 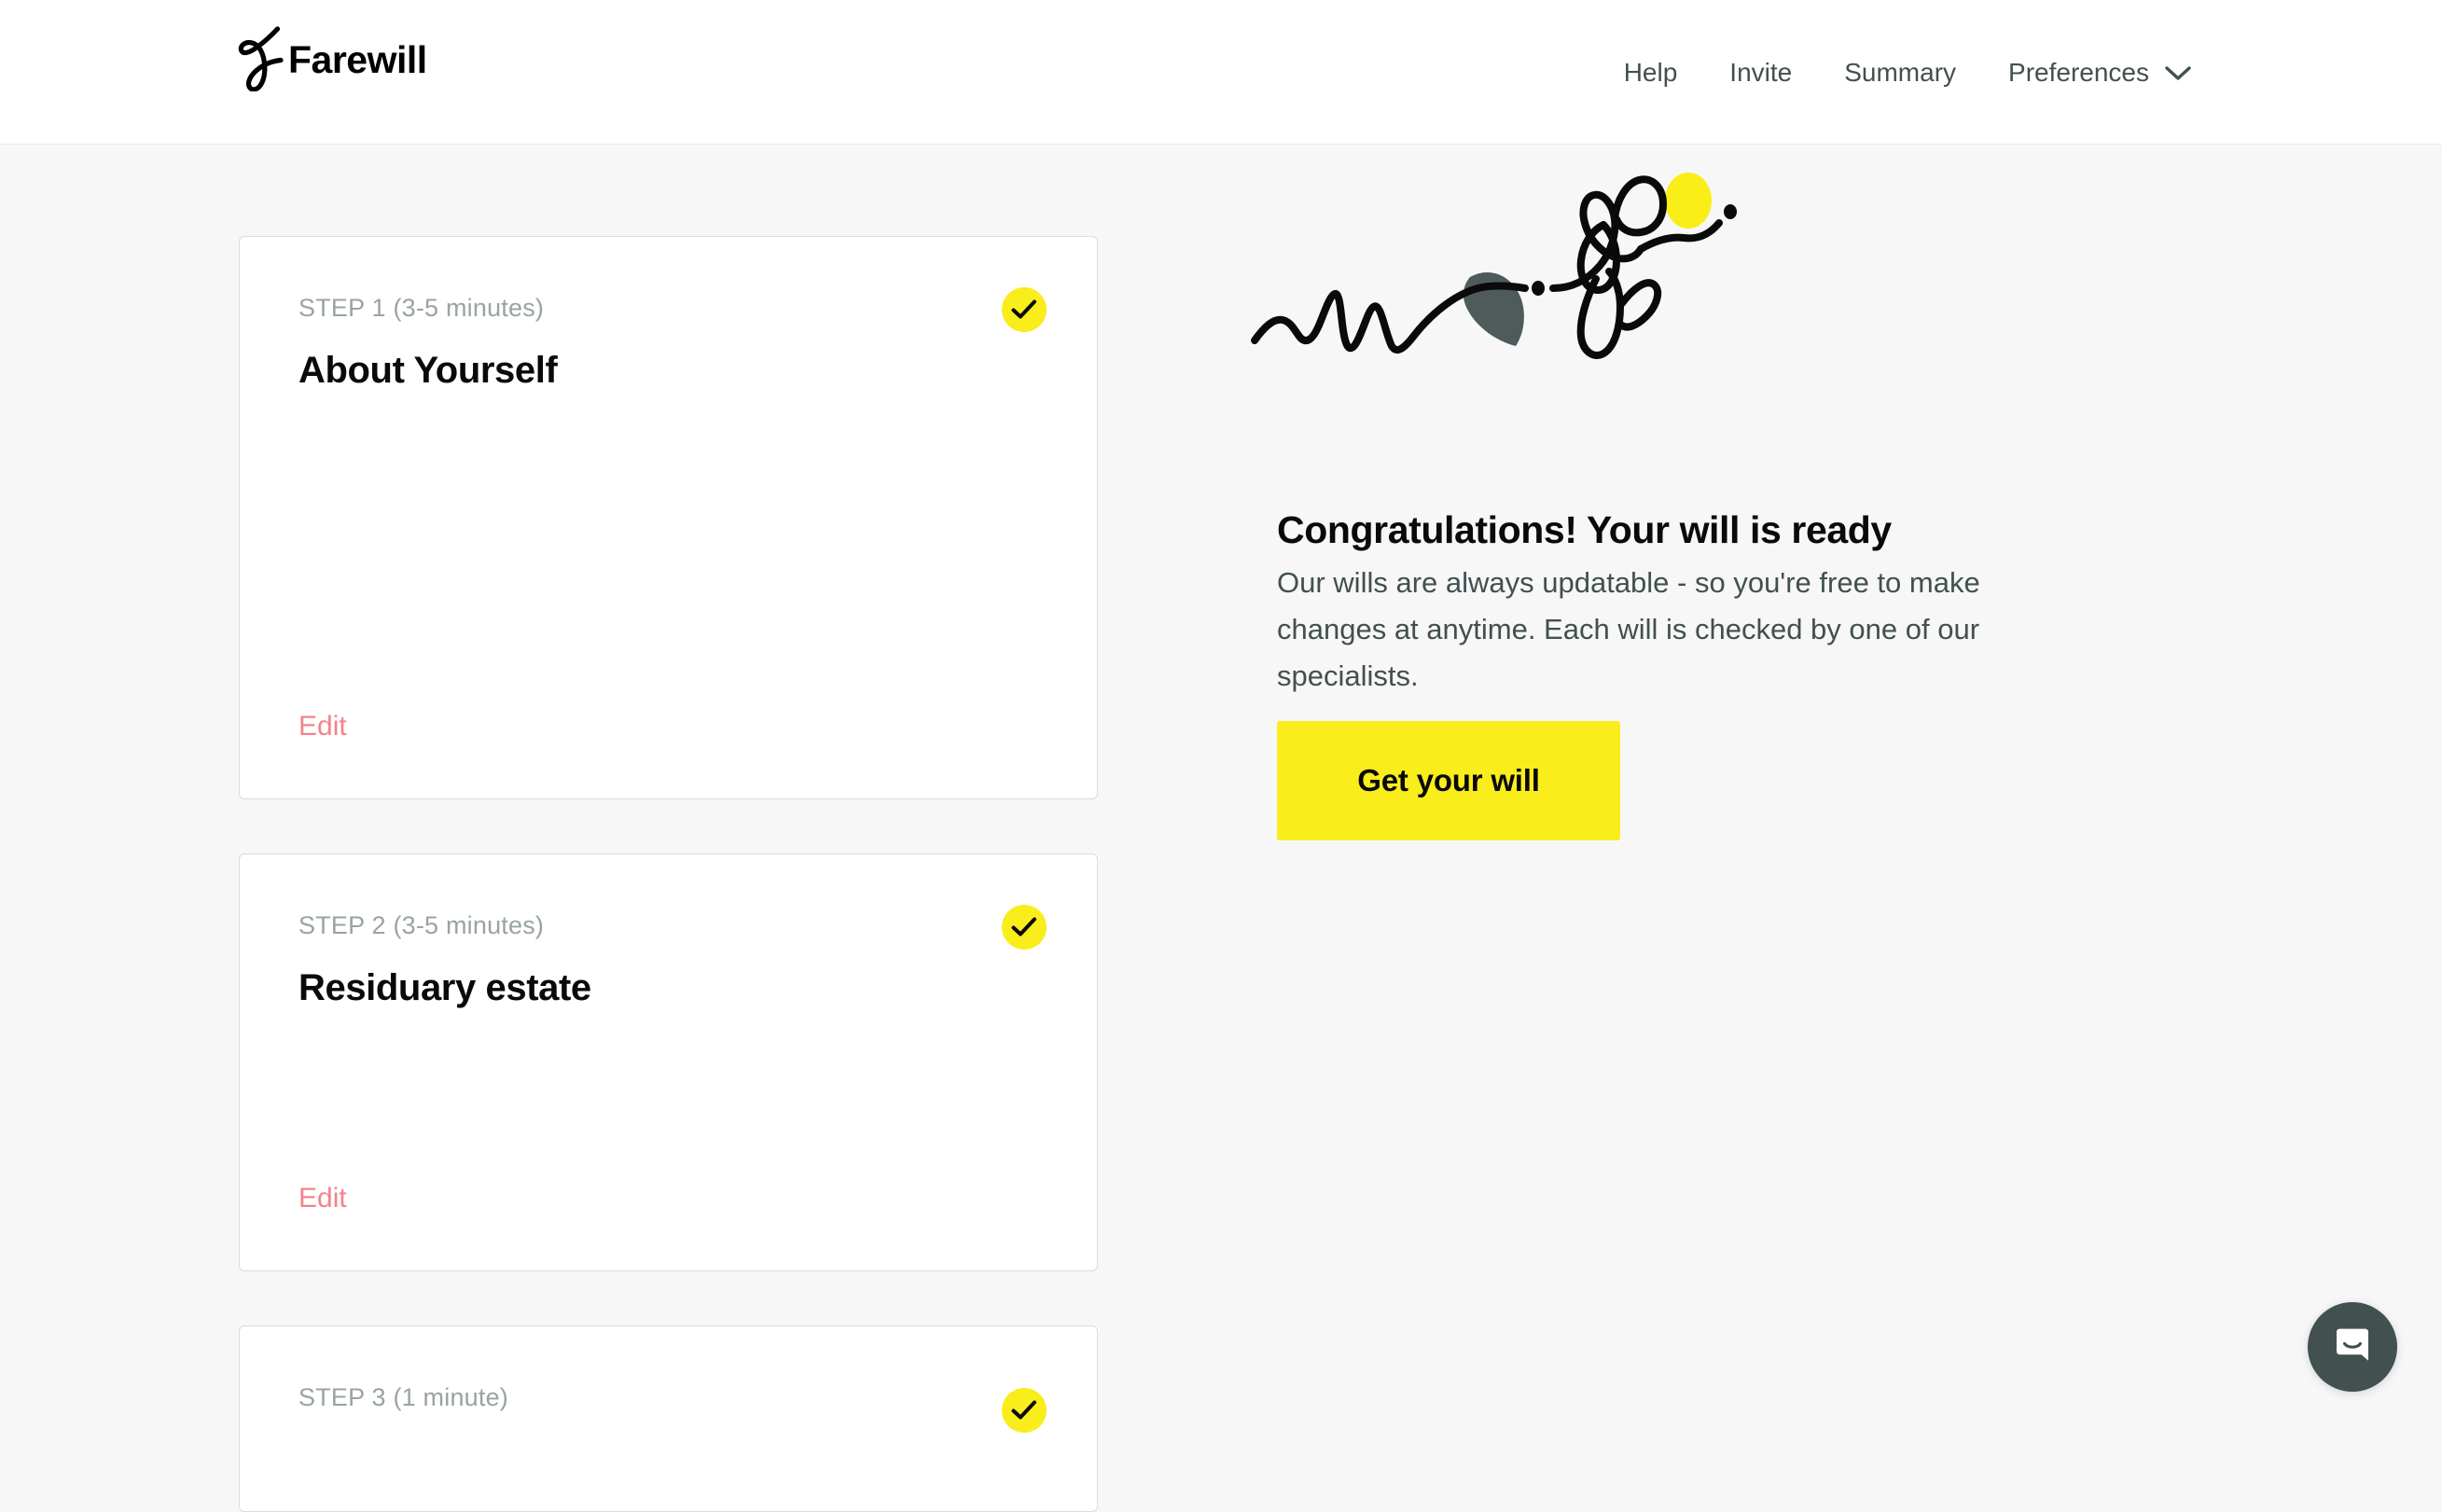 I want to click on get-your-will-button: Get your will, so click(x=1448, y=780).